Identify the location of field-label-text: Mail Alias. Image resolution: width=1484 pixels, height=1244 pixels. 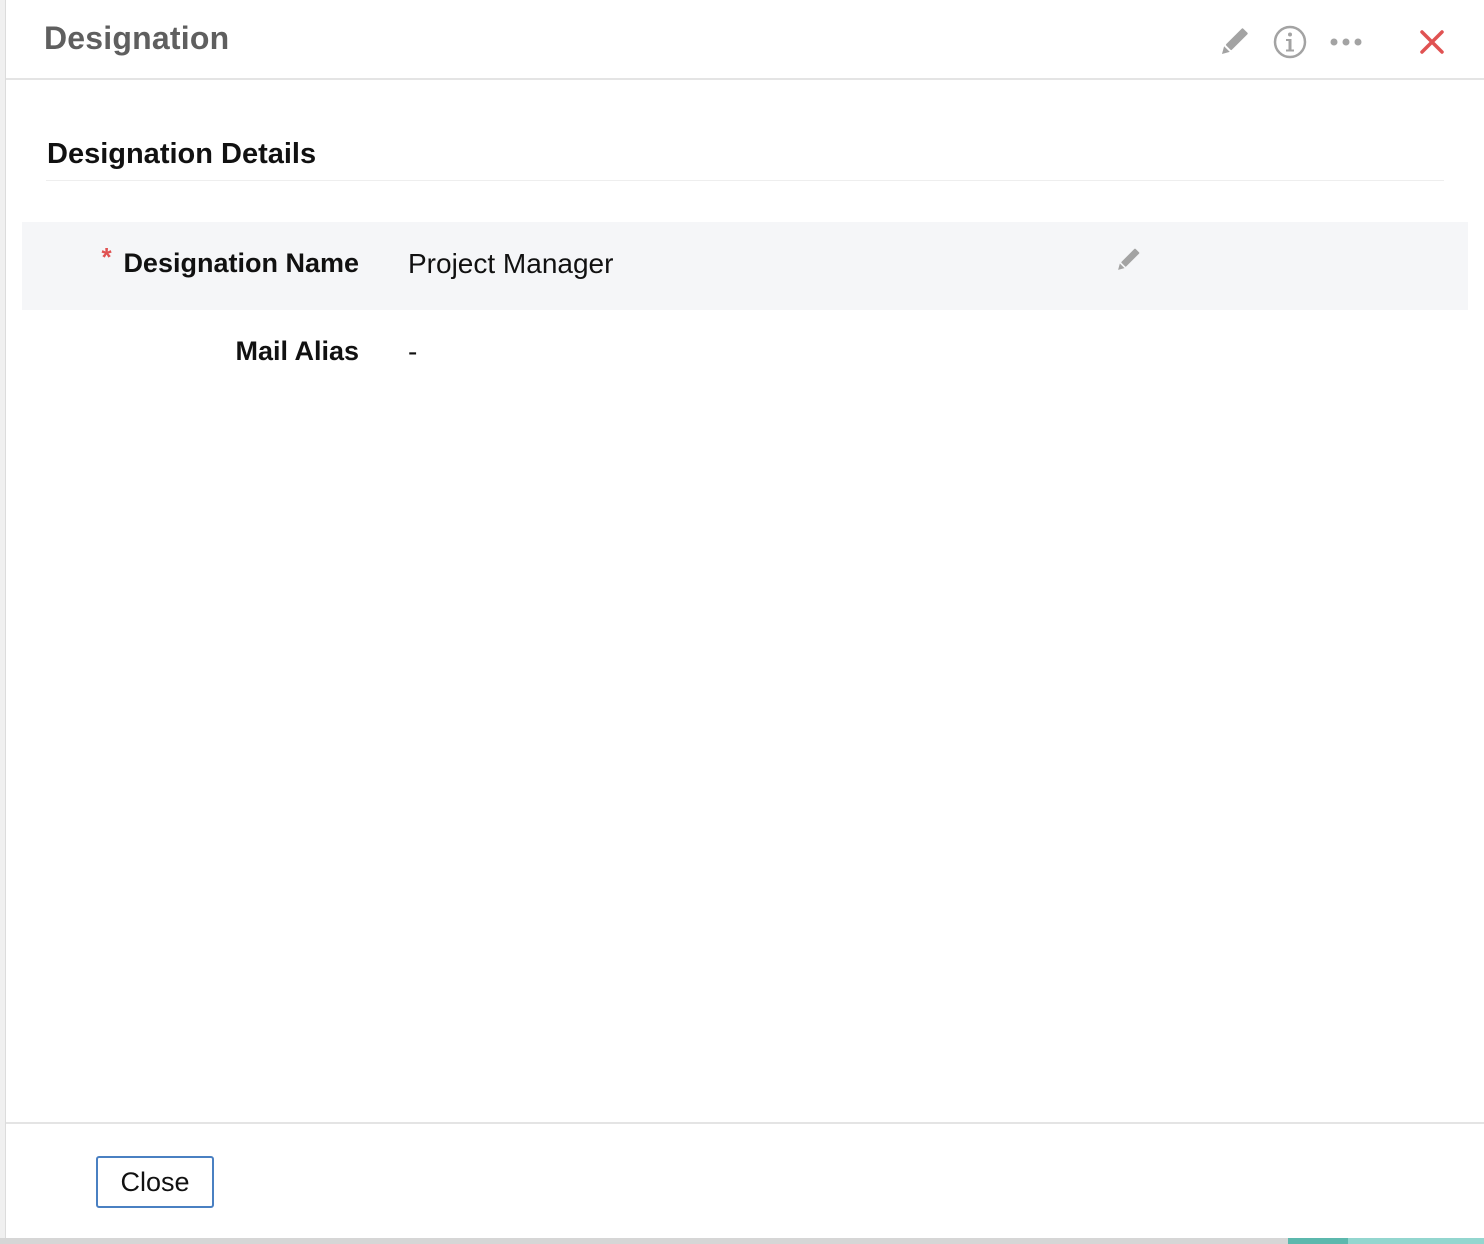
(297, 351).